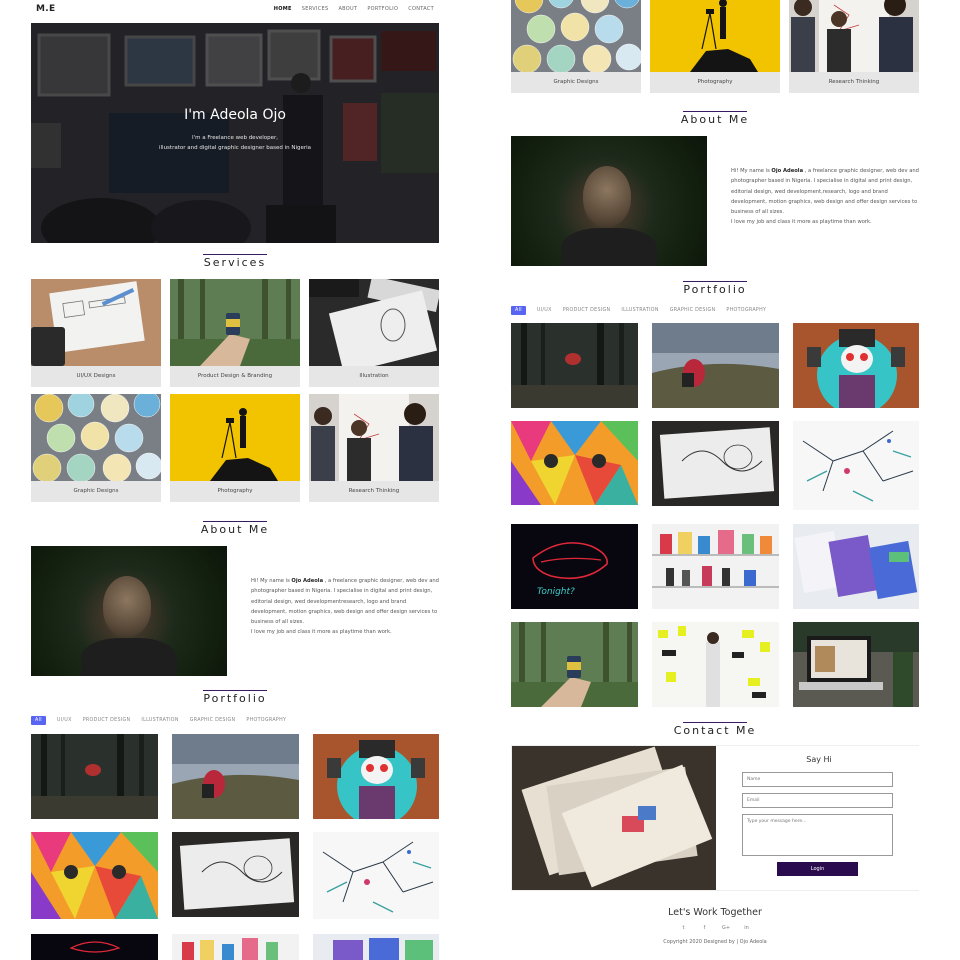 Image resolution: width=960 pixels, height=960 pixels. What do you see at coordinates (374, 322) in the screenshot?
I see `sketchbook-keyboard-photo` at bounding box center [374, 322].